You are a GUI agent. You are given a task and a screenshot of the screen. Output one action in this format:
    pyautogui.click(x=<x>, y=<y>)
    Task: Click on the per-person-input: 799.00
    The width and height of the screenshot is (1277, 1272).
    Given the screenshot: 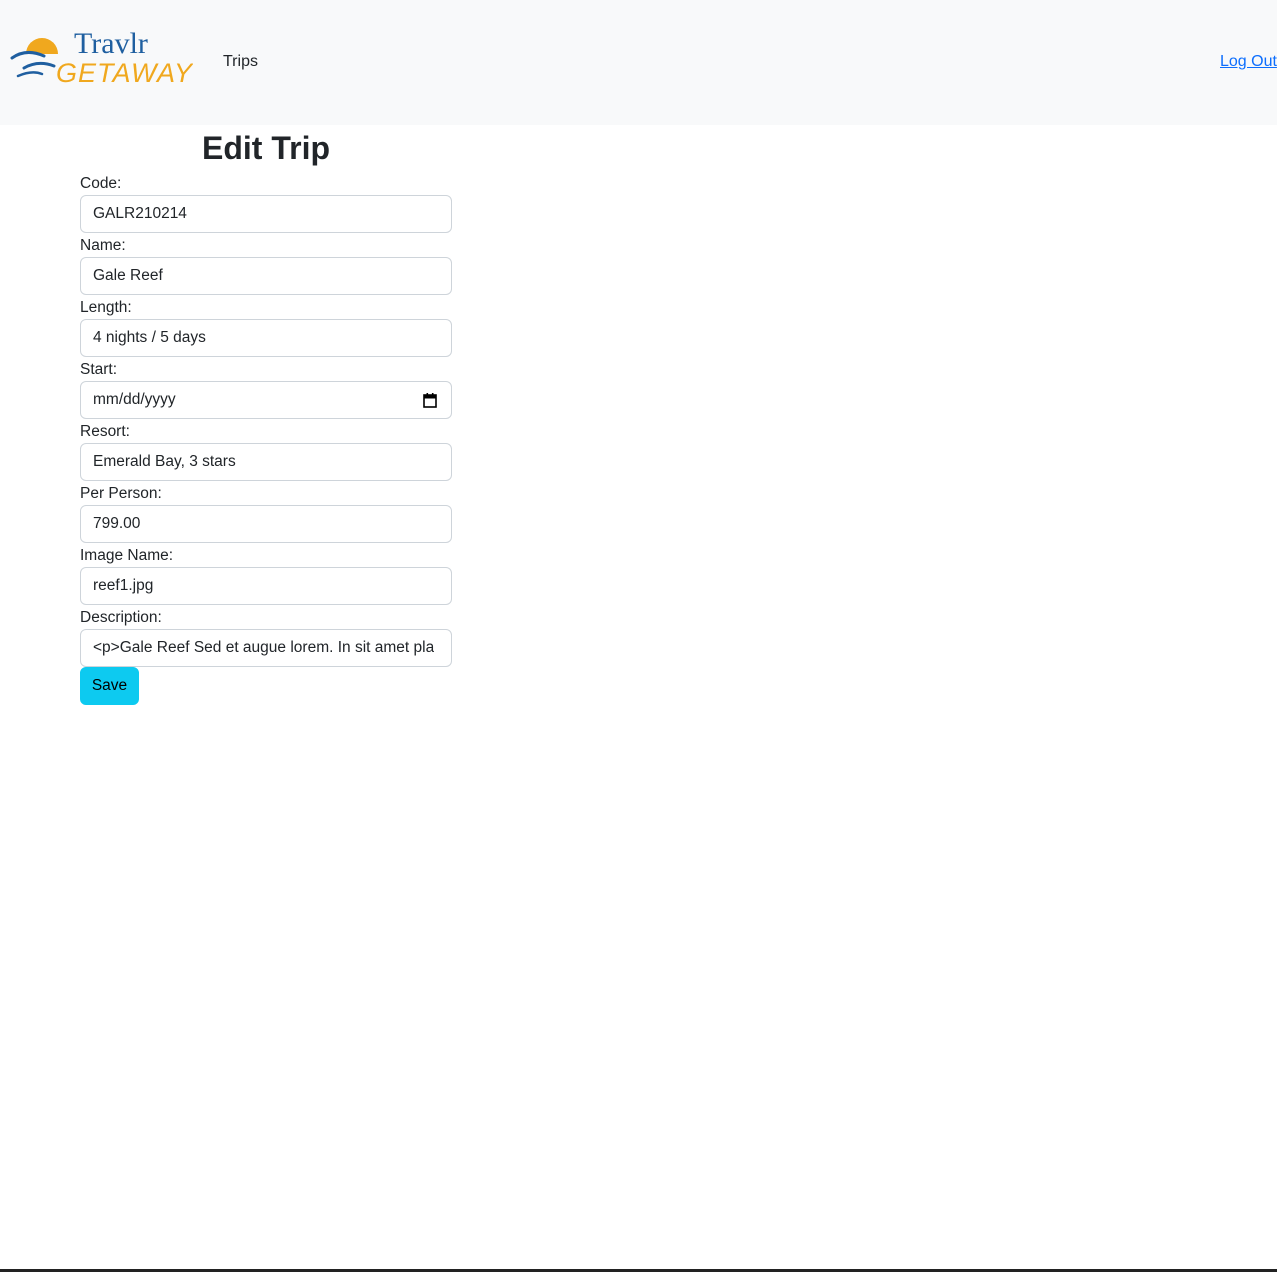 What is the action you would take?
    pyautogui.click(x=266, y=524)
    